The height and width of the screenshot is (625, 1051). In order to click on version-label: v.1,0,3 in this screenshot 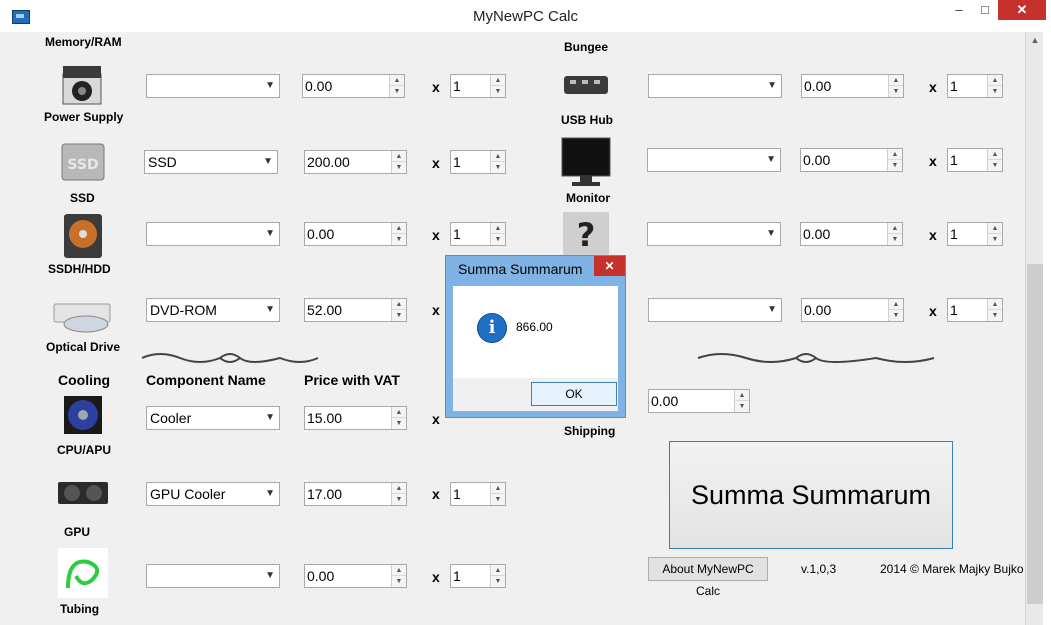, I will do `click(819, 569)`.